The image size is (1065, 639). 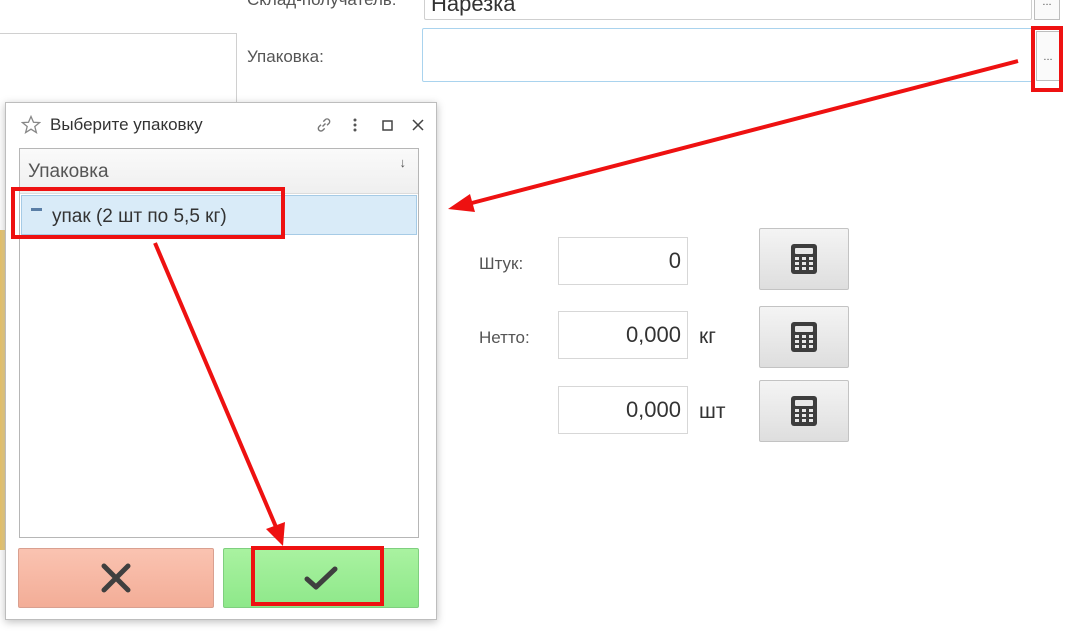 I want to click on pieces-total-input: 0,000, so click(x=623, y=410).